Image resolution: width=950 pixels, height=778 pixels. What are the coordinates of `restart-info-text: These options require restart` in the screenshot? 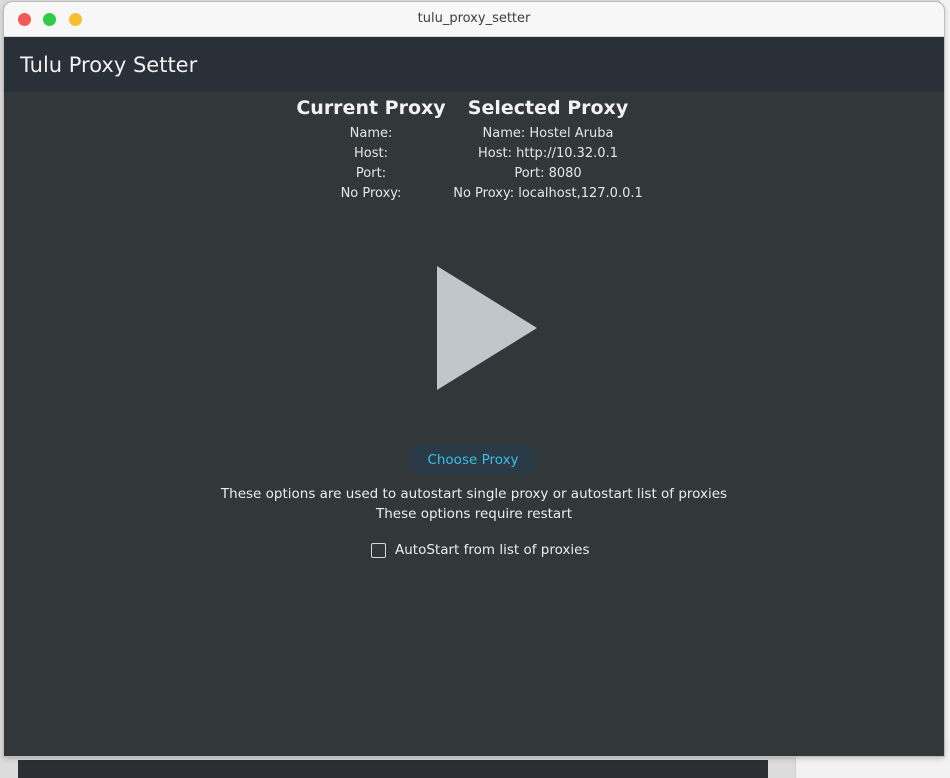 It's located at (474, 514).